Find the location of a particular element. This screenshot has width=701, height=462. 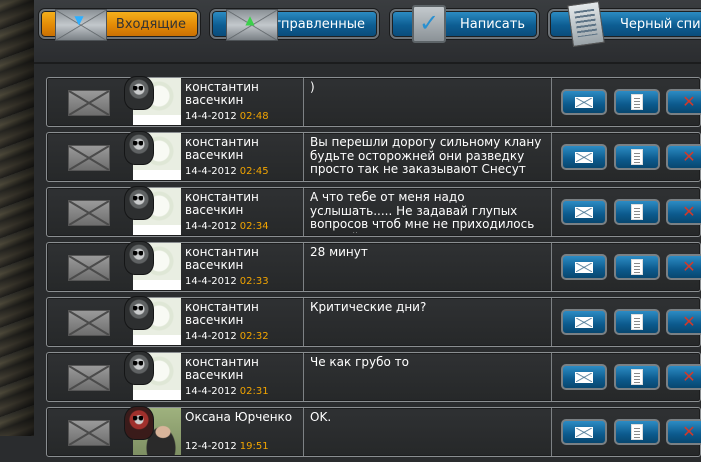

message-row: Оксана Юрченко 12-4-2012 19:51 OK. ✕ is located at coordinates (373, 431).